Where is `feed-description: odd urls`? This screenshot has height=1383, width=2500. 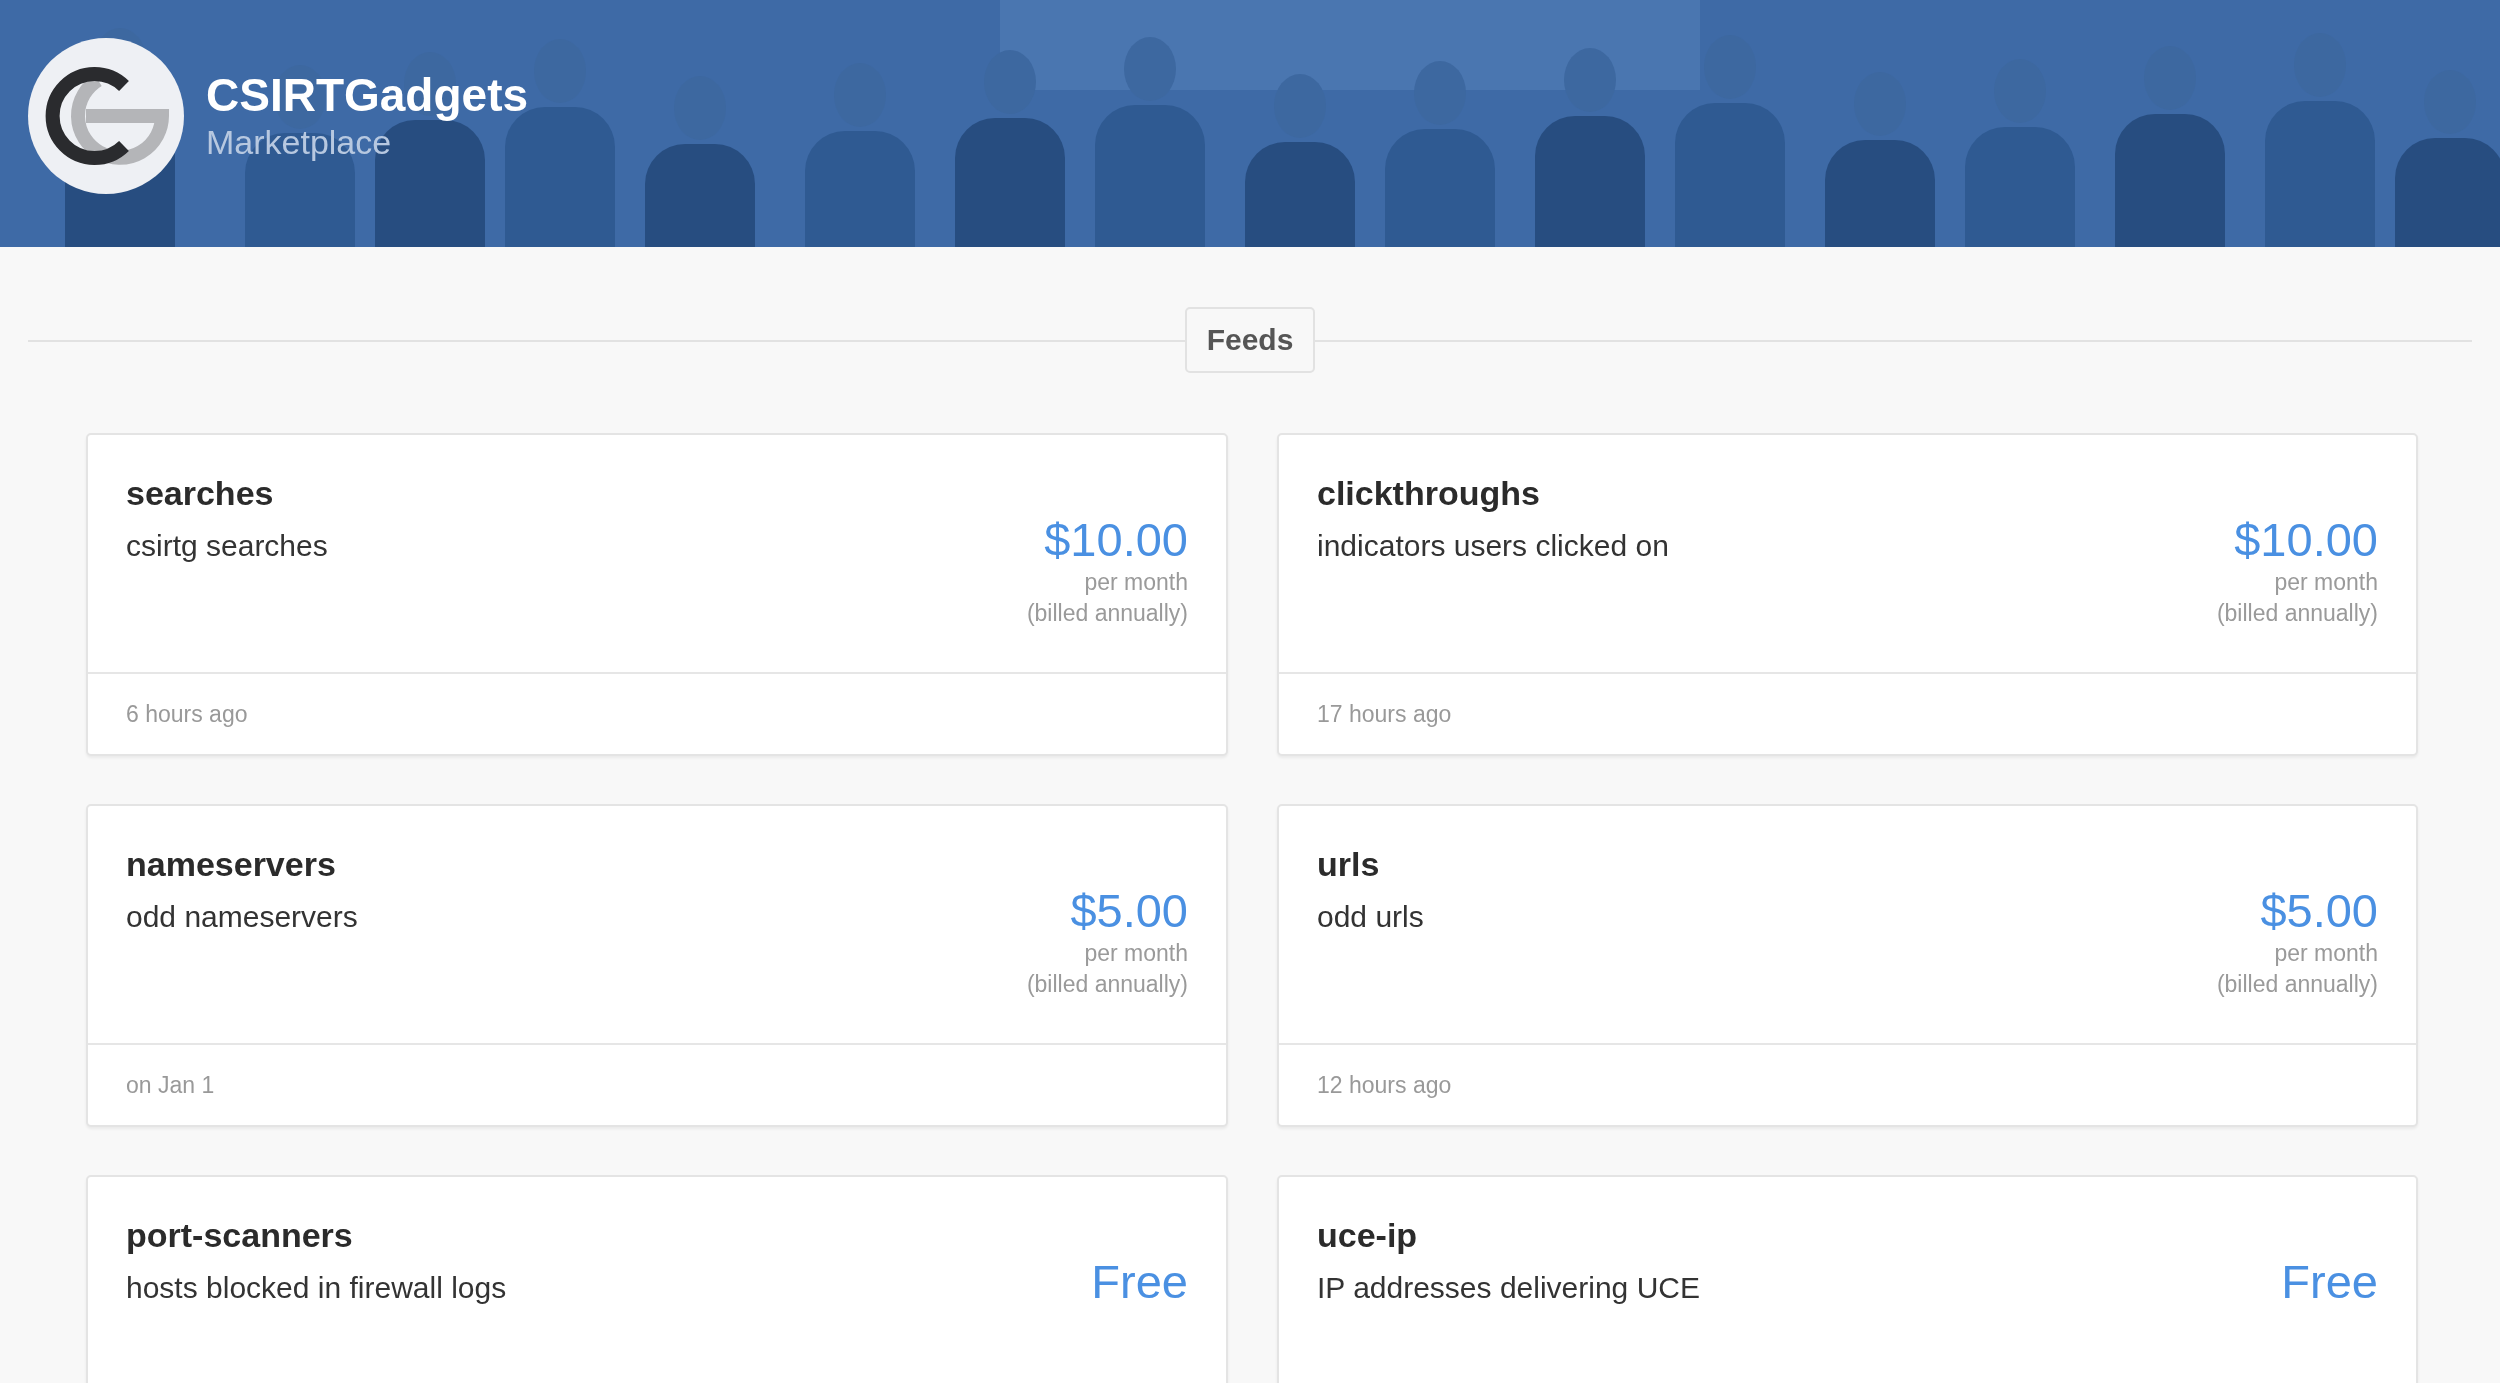
feed-description: odd urls is located at coordinates (1370, 917).